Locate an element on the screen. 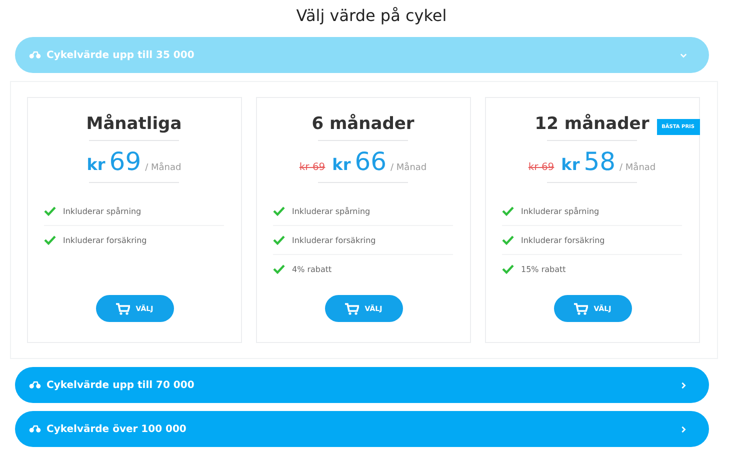  plan-name: Månatliga is located at coordinates (134, 124).